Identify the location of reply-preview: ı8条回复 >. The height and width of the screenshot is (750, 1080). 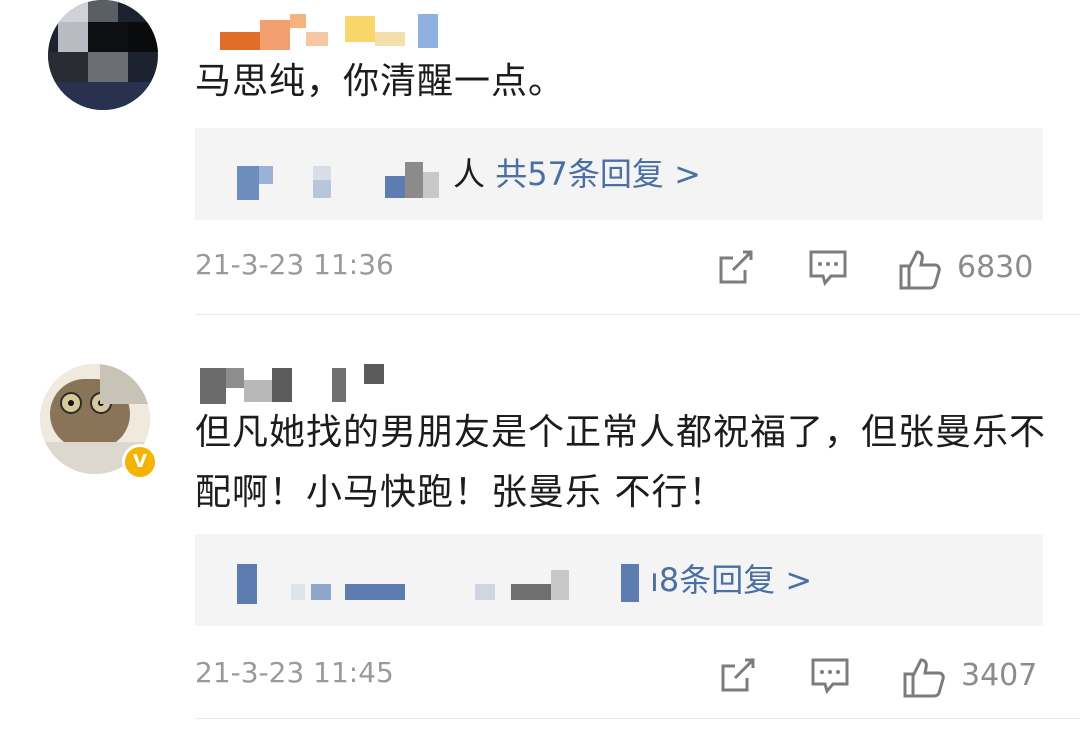
(619, 580).